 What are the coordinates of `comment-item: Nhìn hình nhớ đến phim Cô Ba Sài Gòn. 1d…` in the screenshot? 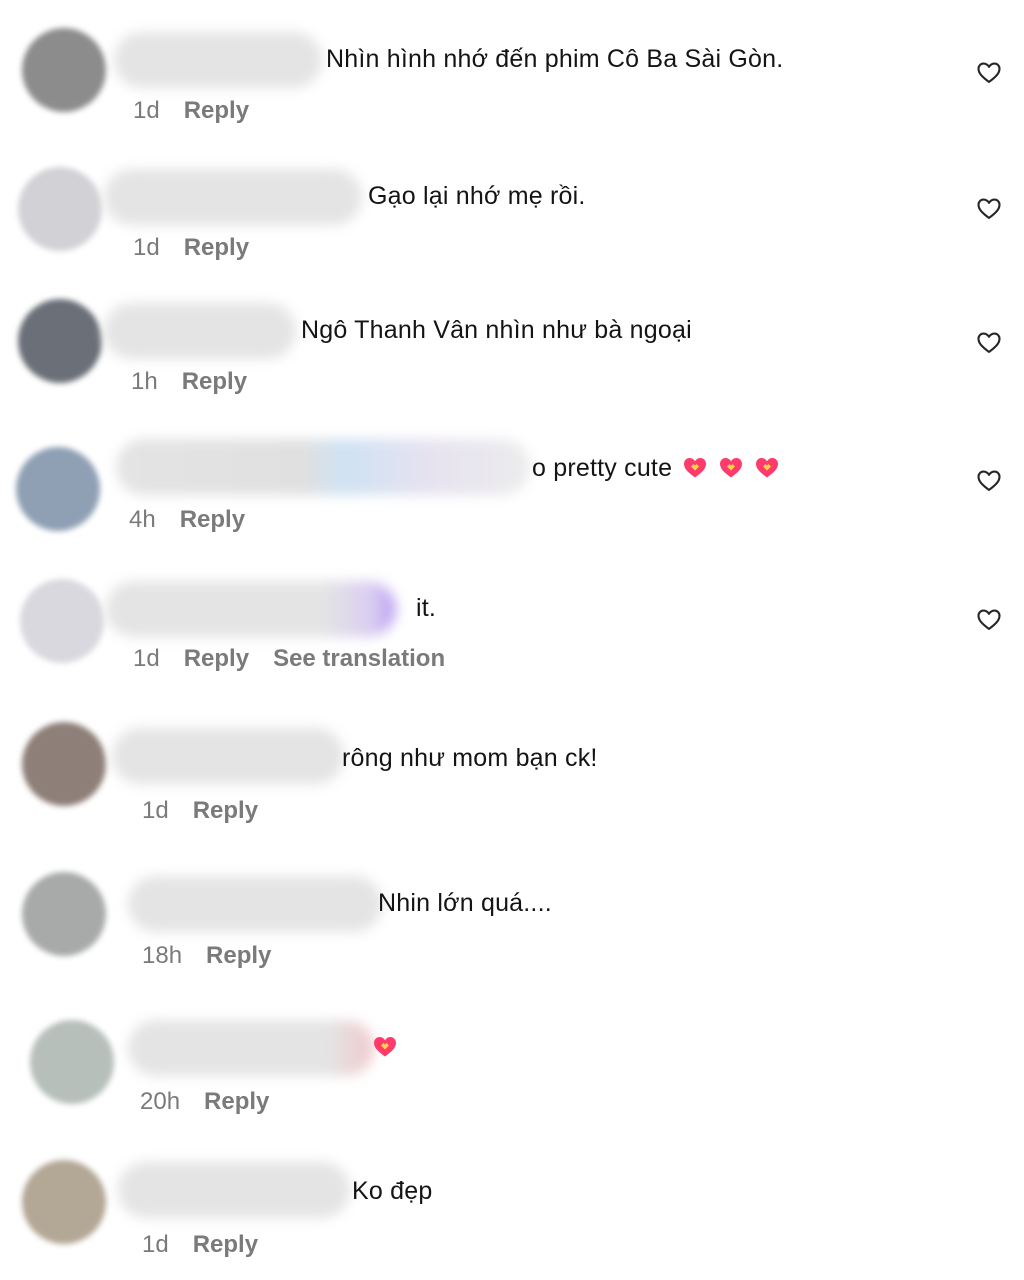 It's located at (512, 62).